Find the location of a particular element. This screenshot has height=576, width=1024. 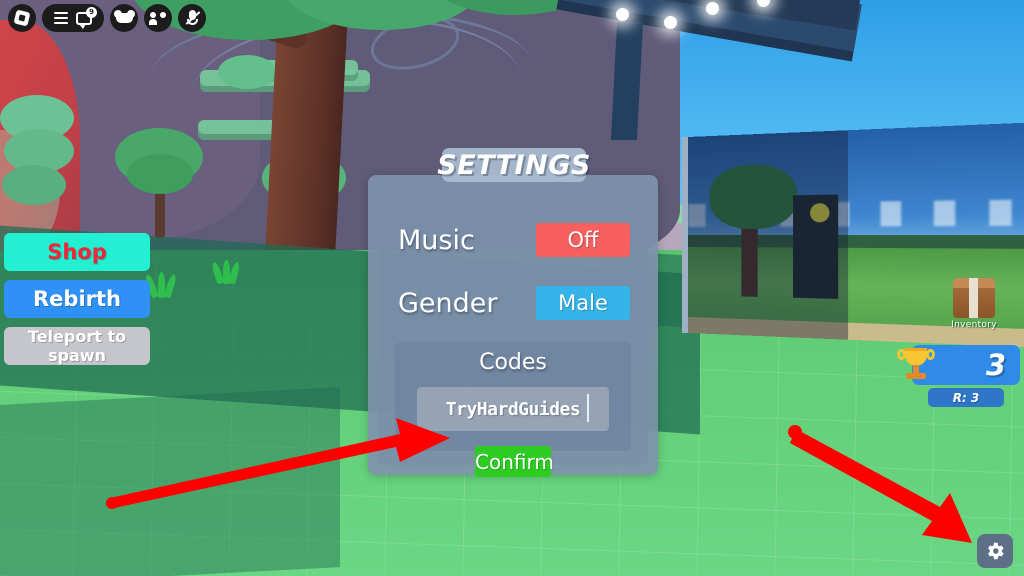

inventory-button: Inventory is located at coordinates (974, 304).